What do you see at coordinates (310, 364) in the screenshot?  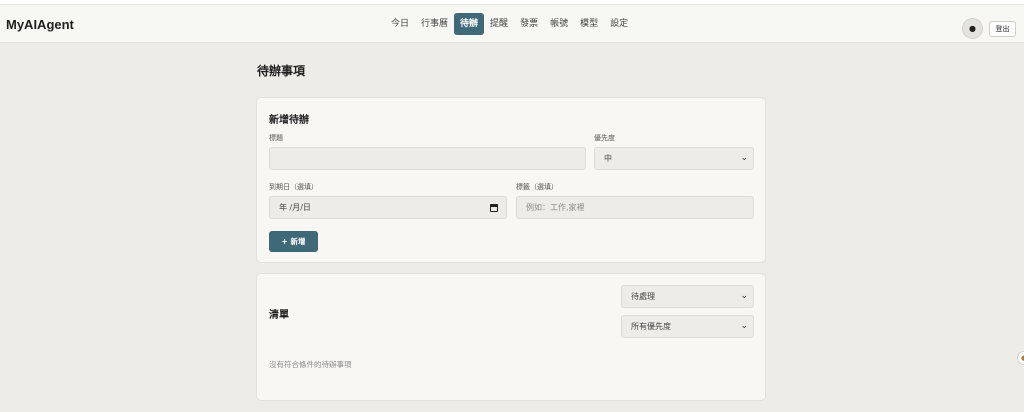 I see `empty-state-text: 沒有符合條件的待辦事項` at bounding box center [310, 364].